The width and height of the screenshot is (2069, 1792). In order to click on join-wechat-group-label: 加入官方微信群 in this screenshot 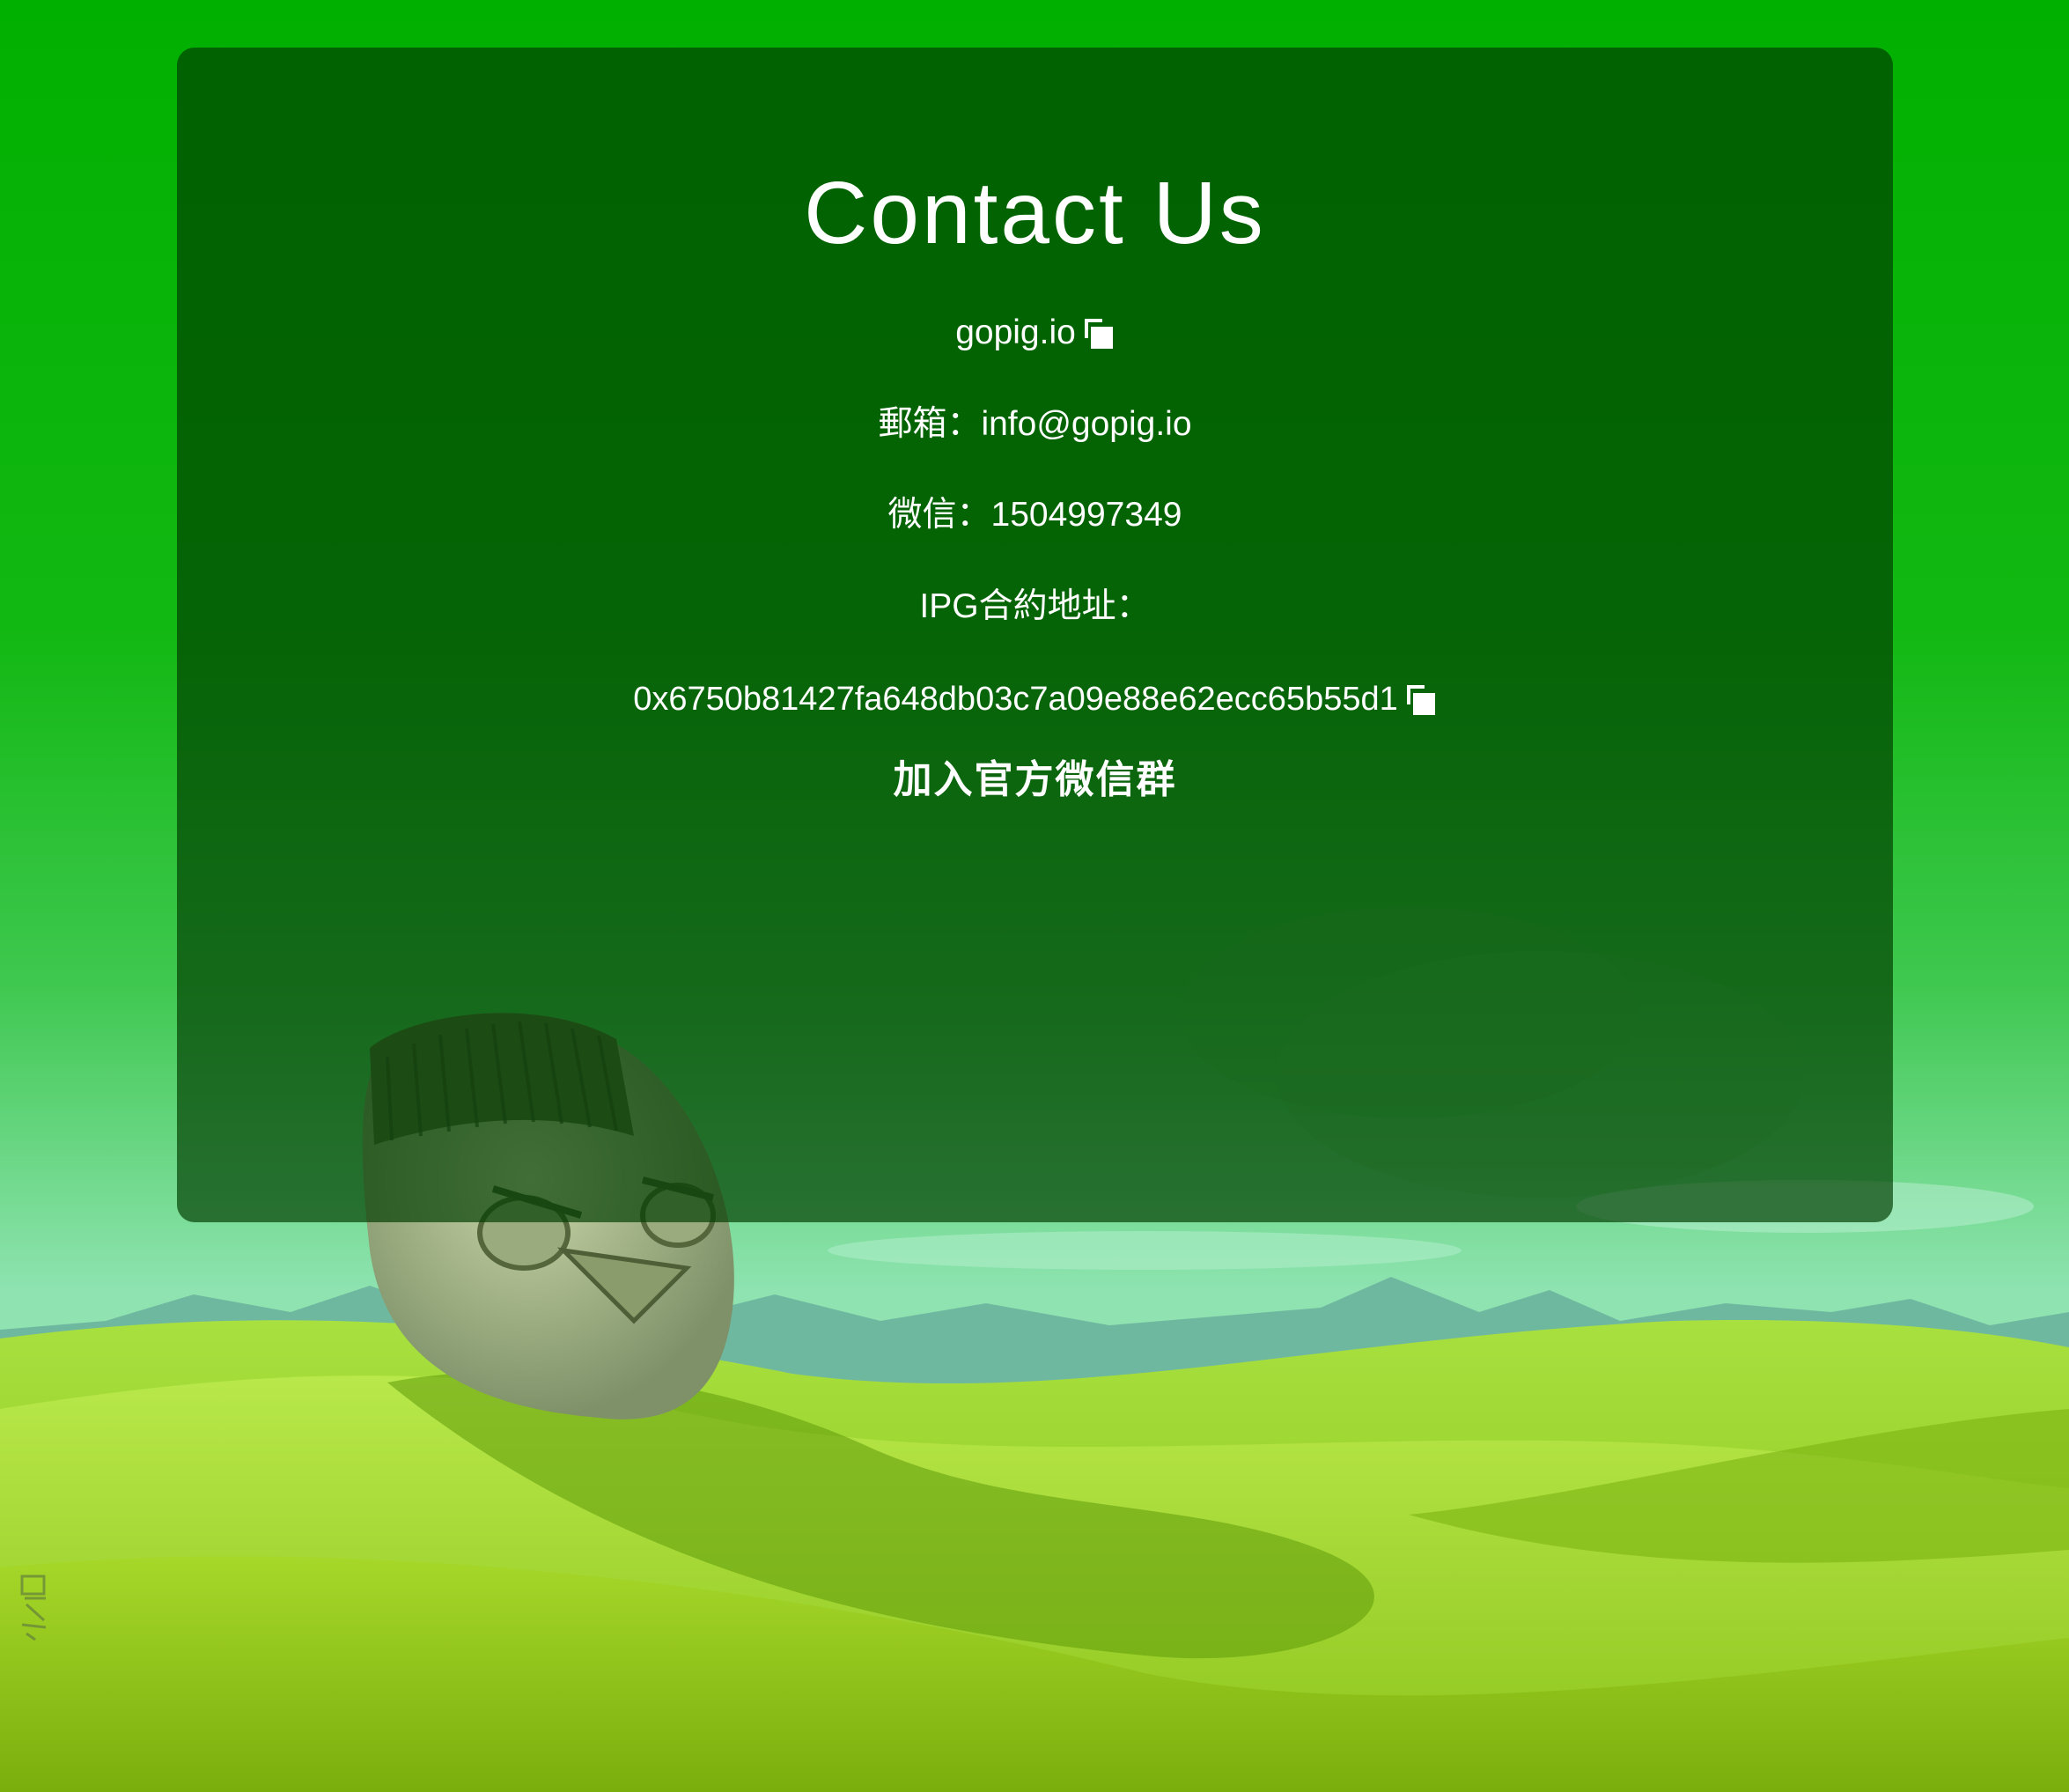, I will do `click(1035, 779)`.